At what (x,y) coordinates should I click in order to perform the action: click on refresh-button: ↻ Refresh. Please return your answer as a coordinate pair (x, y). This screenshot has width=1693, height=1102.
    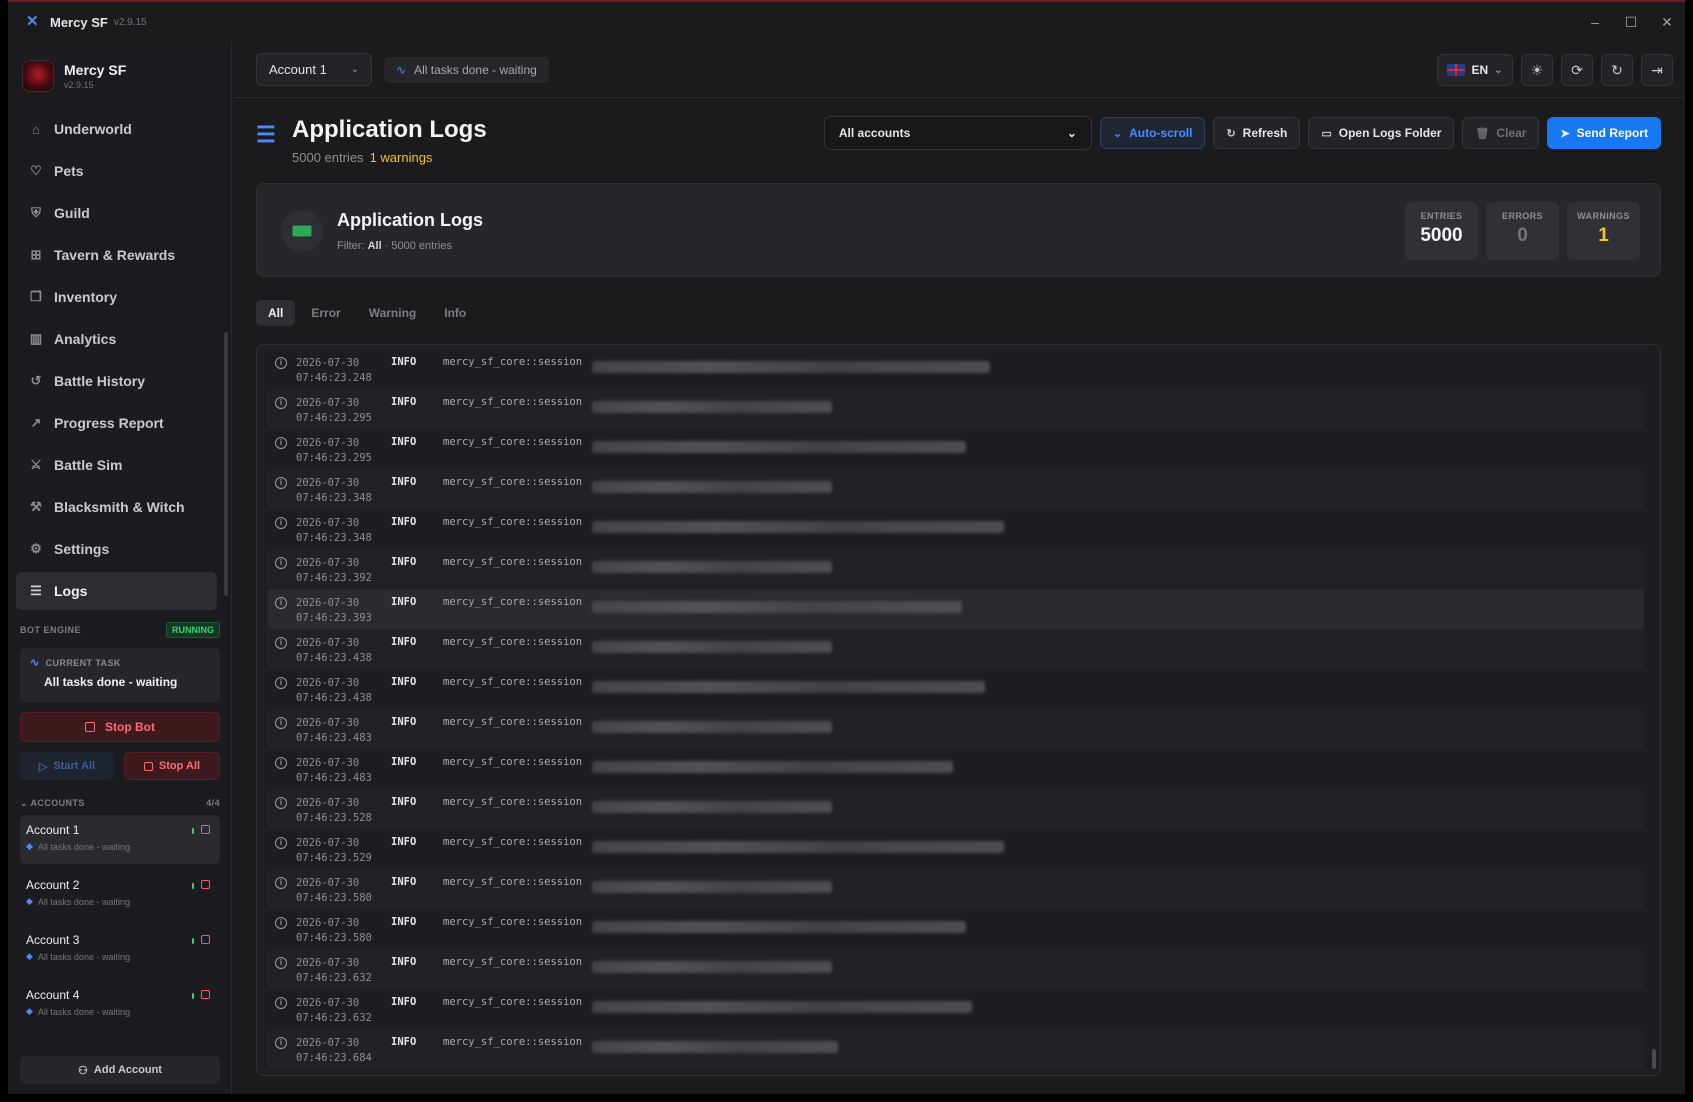
    Looking at the image, I should click on (1257, 133).